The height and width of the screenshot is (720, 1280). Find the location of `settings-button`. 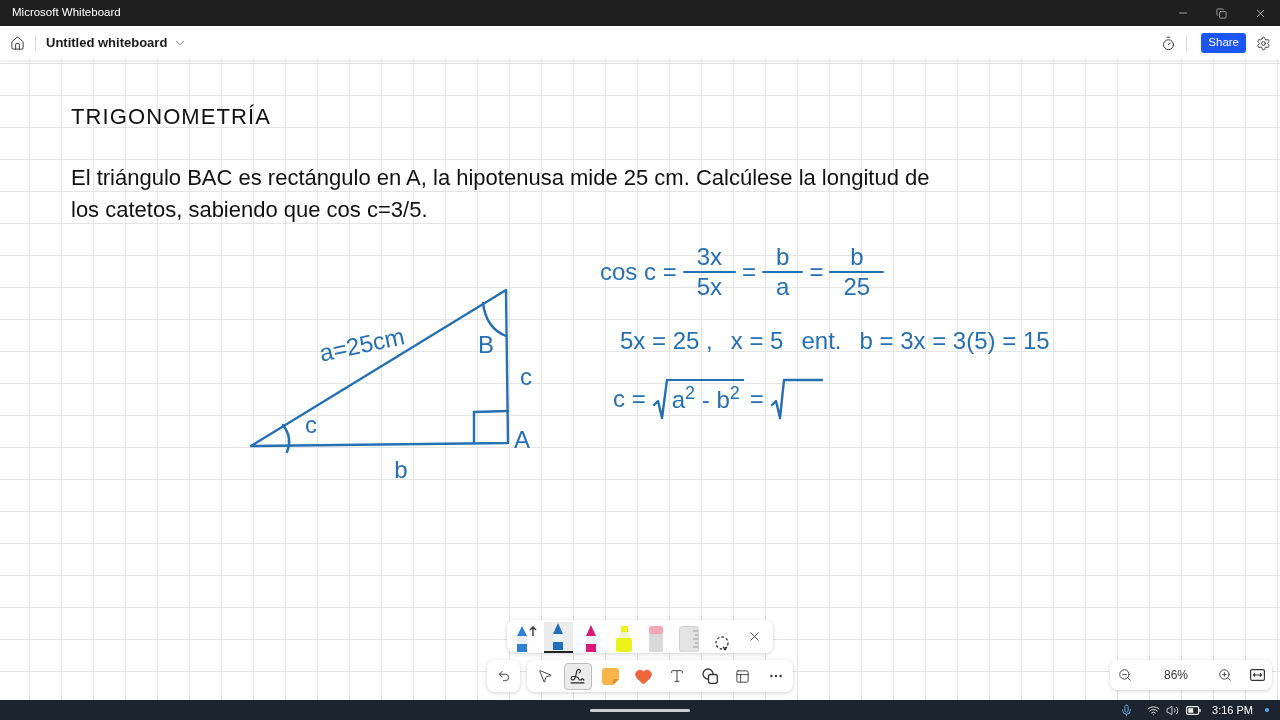

settings-button is located at coordinates (1263, 43).